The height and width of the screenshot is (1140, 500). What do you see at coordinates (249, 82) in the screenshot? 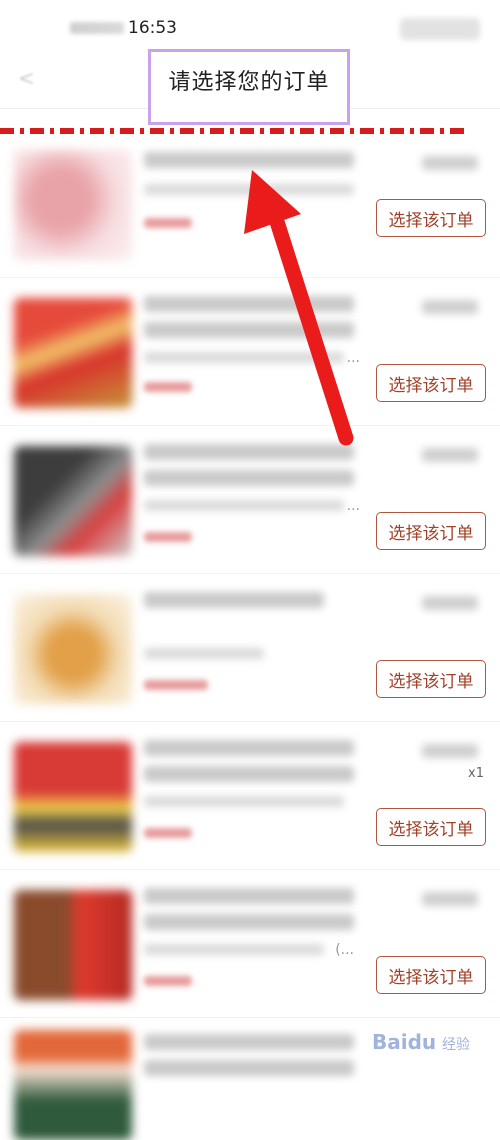
I see `page-title: 请选择您的订单` at bounding box center [249, 82].